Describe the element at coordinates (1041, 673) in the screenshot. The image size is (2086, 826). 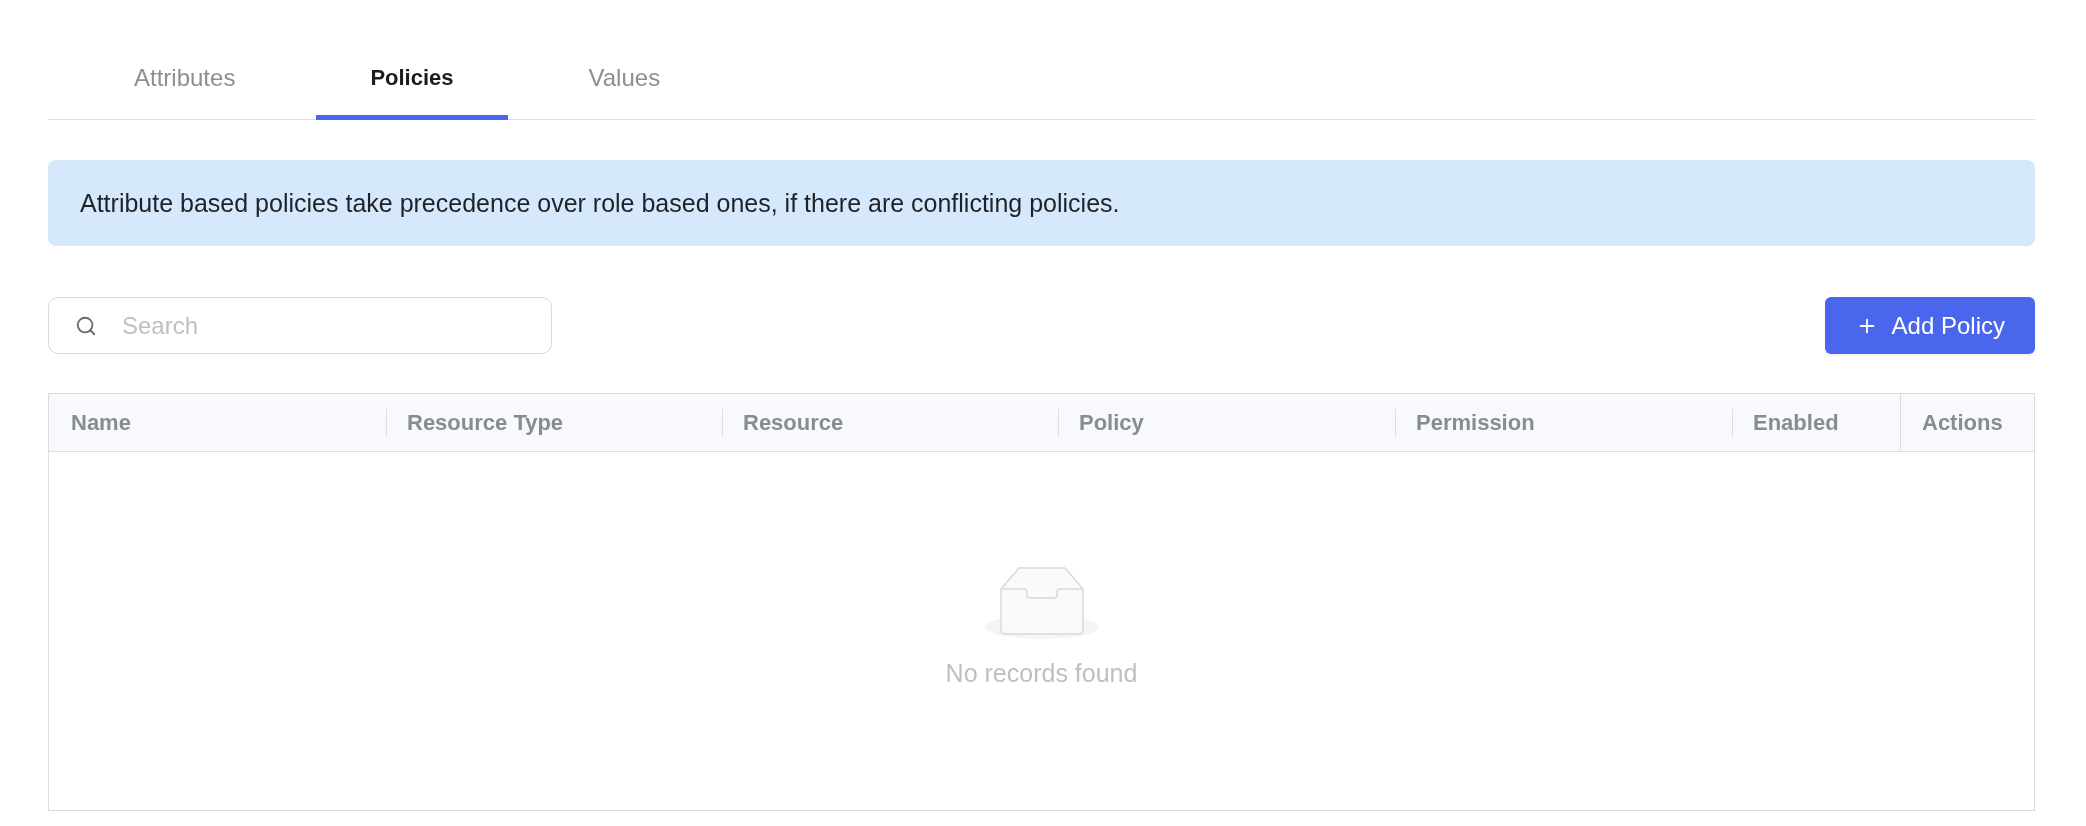
I see `empty-message: No records found` at that location.